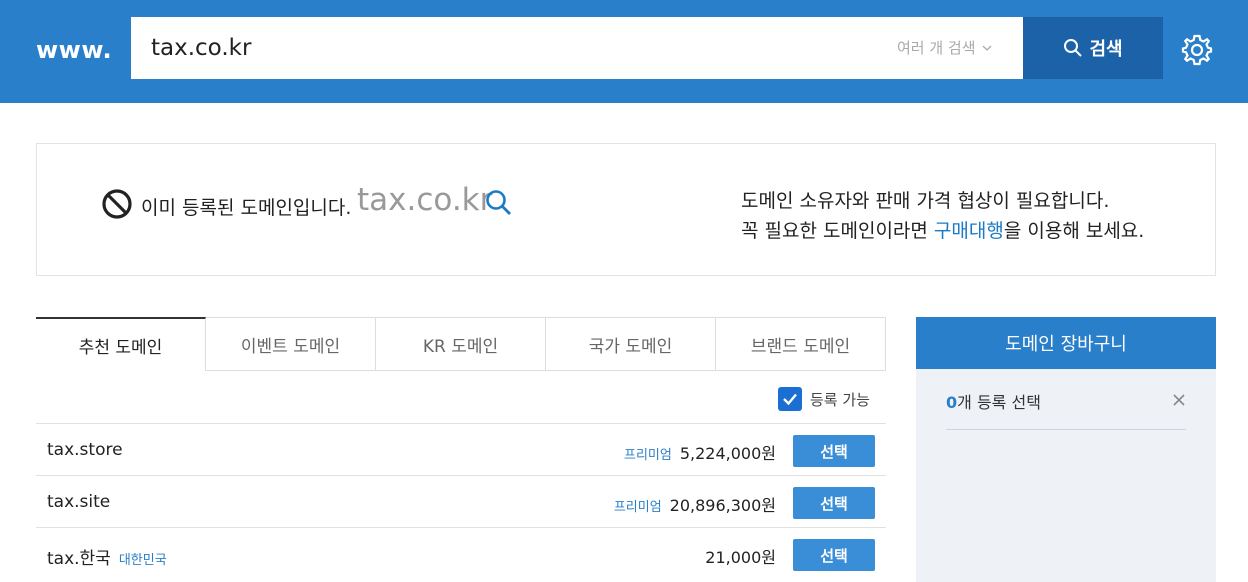  I want to click on list-item: tax.store 프리미엄 5,224,000원 선택, so click(461, 449).